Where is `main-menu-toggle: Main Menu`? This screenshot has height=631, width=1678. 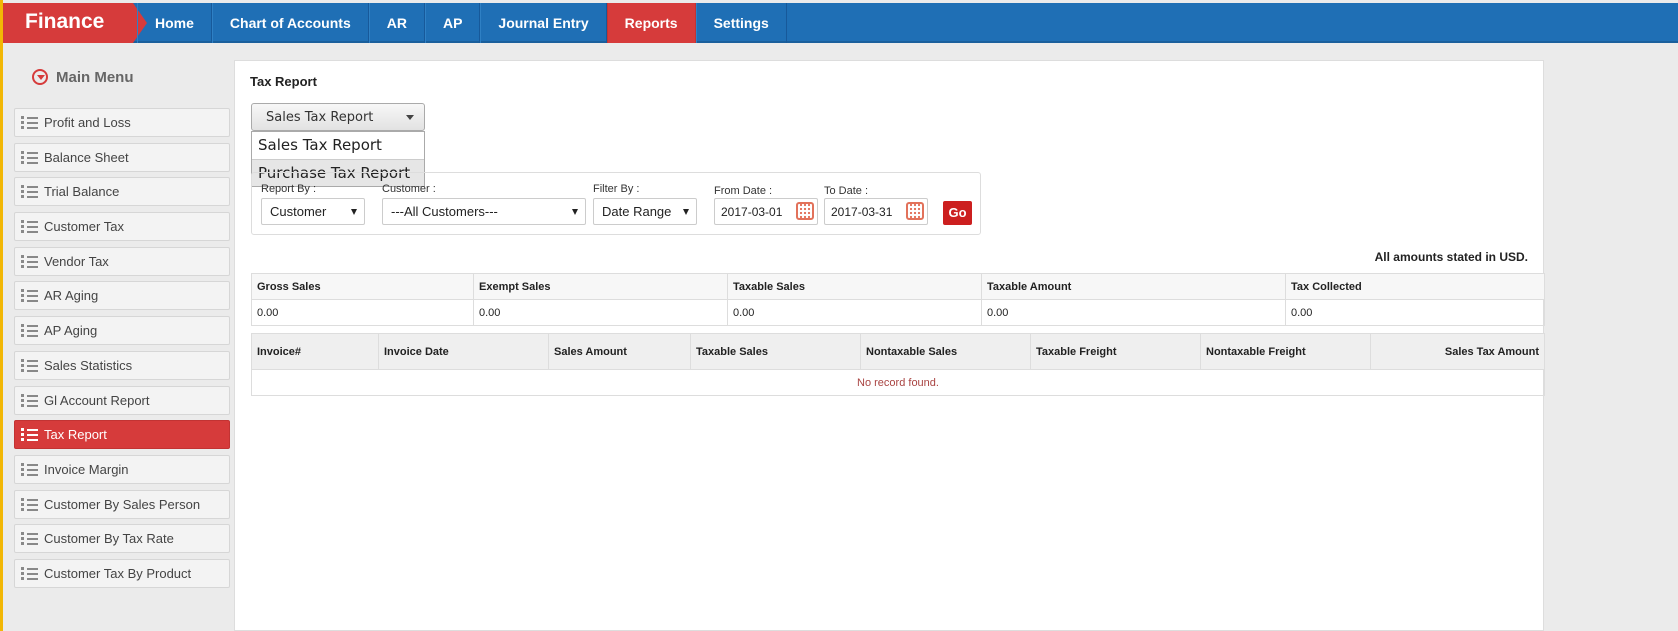
main-menu-toggle: Main Menu is located at coordinates (122, 77).